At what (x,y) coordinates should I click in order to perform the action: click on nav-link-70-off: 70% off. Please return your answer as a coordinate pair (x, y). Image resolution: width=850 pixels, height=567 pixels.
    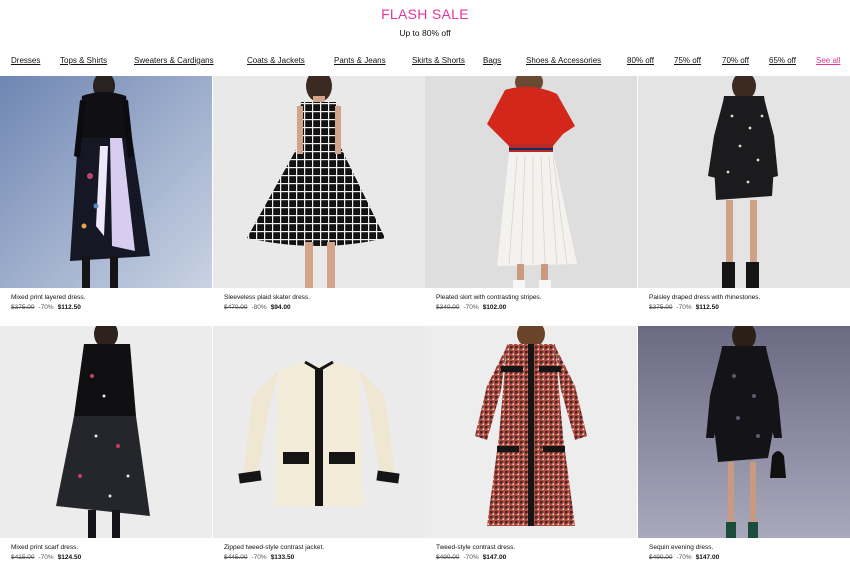
    Looking at the image, I should click on (735, 60).